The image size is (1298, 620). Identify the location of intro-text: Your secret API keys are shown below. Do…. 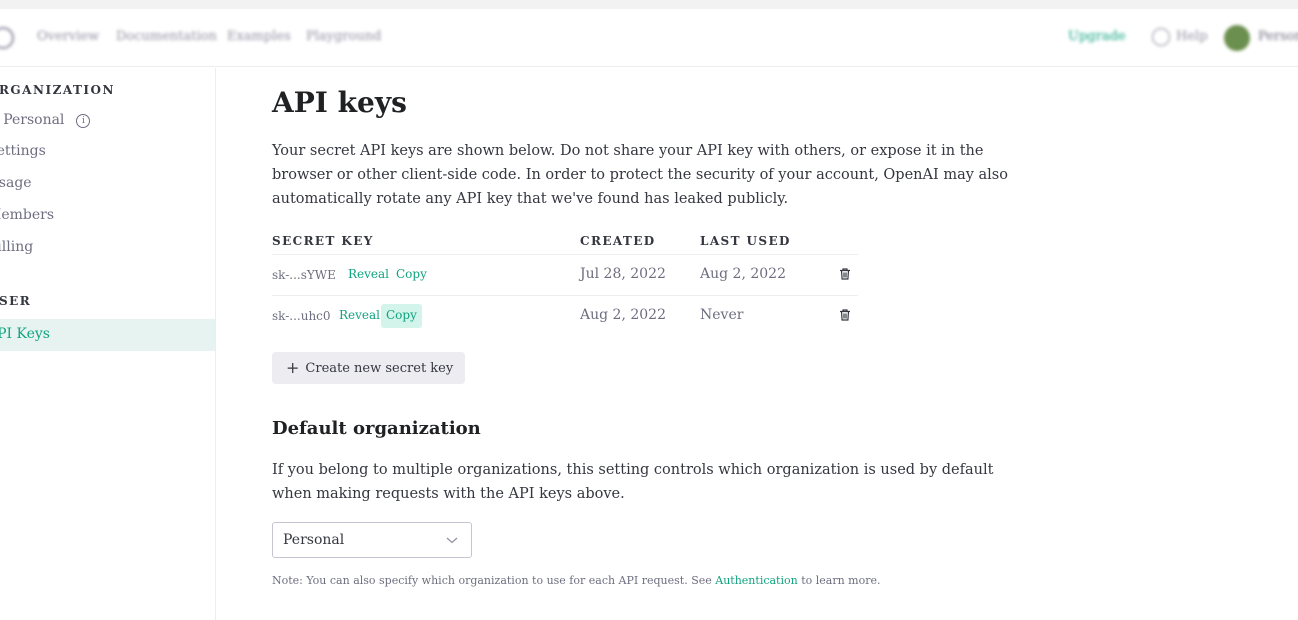
(640, 175).